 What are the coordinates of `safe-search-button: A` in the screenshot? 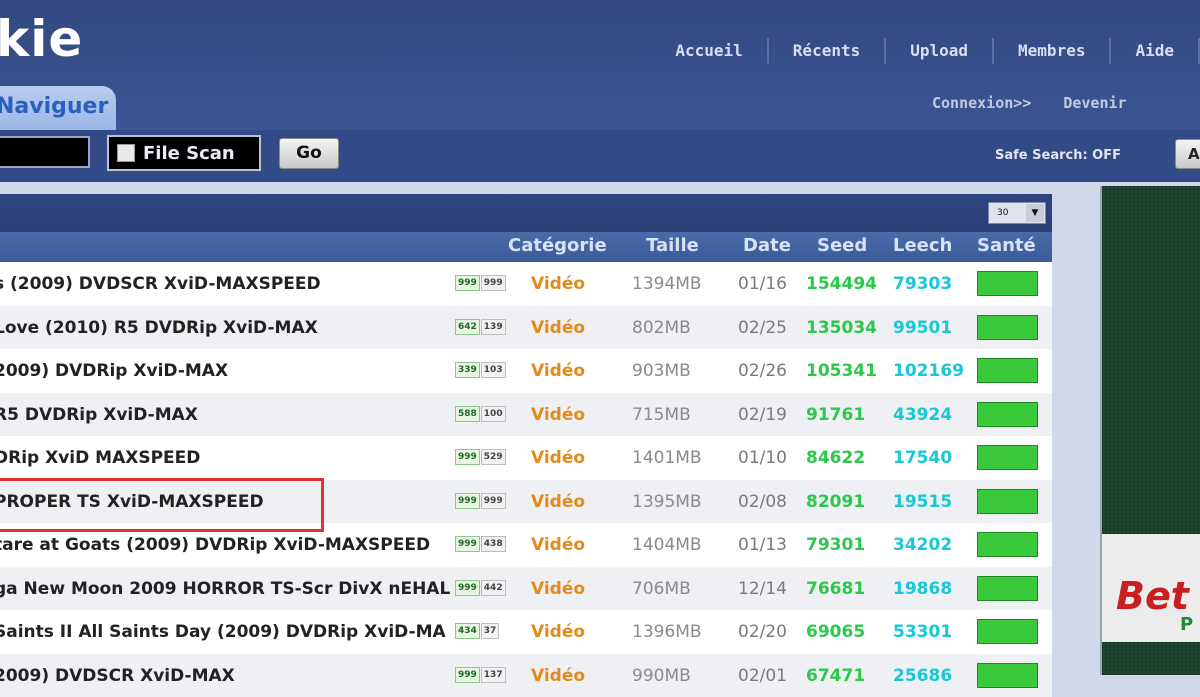 It's located at (1187, 154).